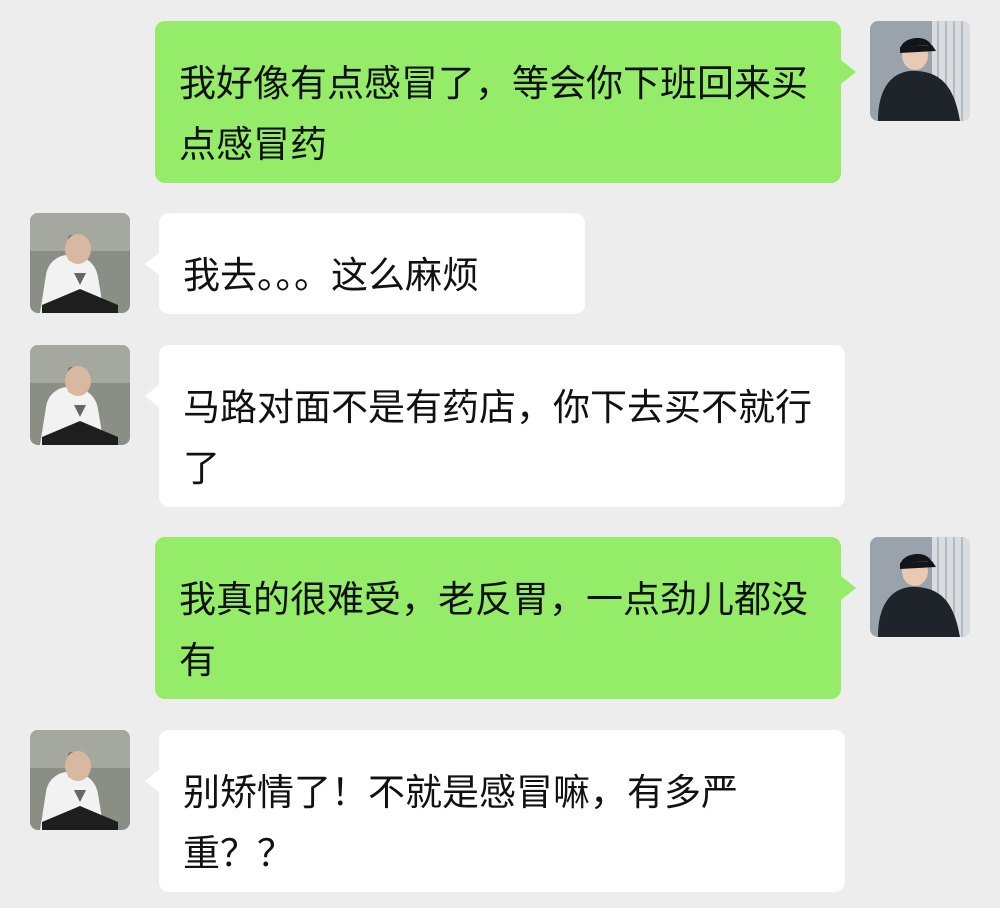 The image size is (1000, 908). I want to click on message-text: 我好像有点感冒了，等会你下班回来买点感冒药, so click(493, 114).